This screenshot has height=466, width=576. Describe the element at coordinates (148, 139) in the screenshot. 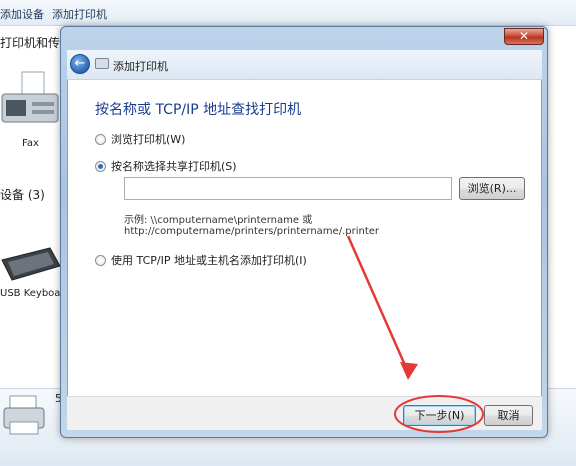

I see `radio-browse-label: 浏览打印机(W)` at that location.